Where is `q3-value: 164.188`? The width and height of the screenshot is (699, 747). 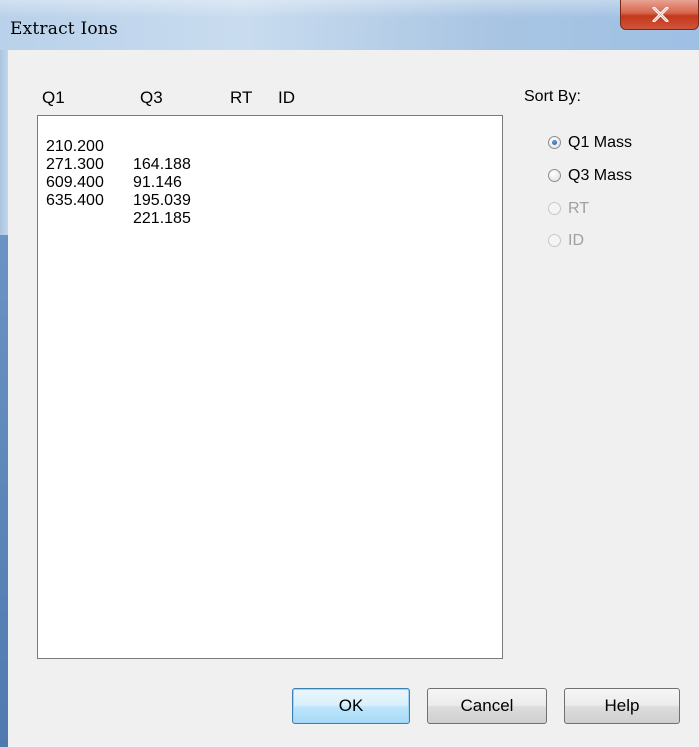
q3-value: 164.188 is located at coordinates (162, 164).